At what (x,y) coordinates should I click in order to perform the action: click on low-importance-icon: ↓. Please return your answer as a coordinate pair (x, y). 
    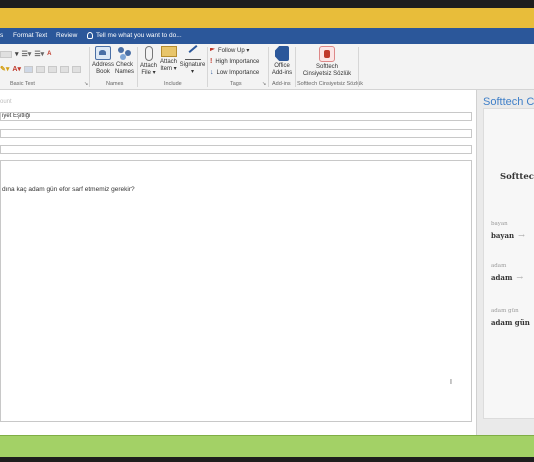
    Looking at the image, I should click on (212, 72).